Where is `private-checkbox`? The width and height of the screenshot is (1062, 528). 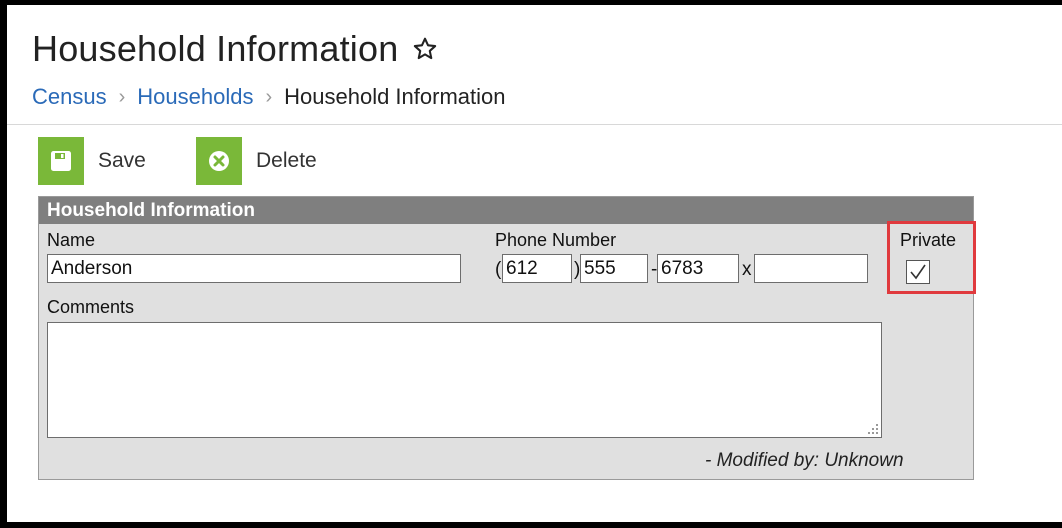 private-checkbox is located at coordinates (918, 272).